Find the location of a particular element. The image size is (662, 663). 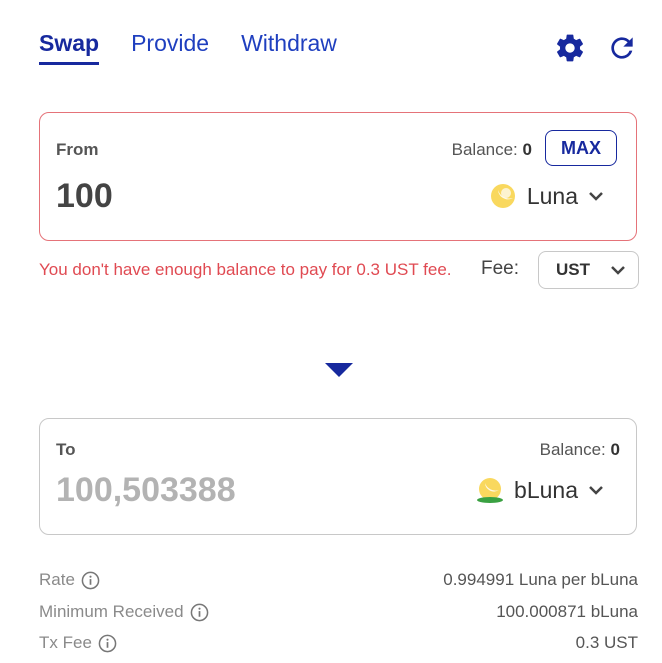

from-asset-selector: Luna is located at coordinates (546, 196).